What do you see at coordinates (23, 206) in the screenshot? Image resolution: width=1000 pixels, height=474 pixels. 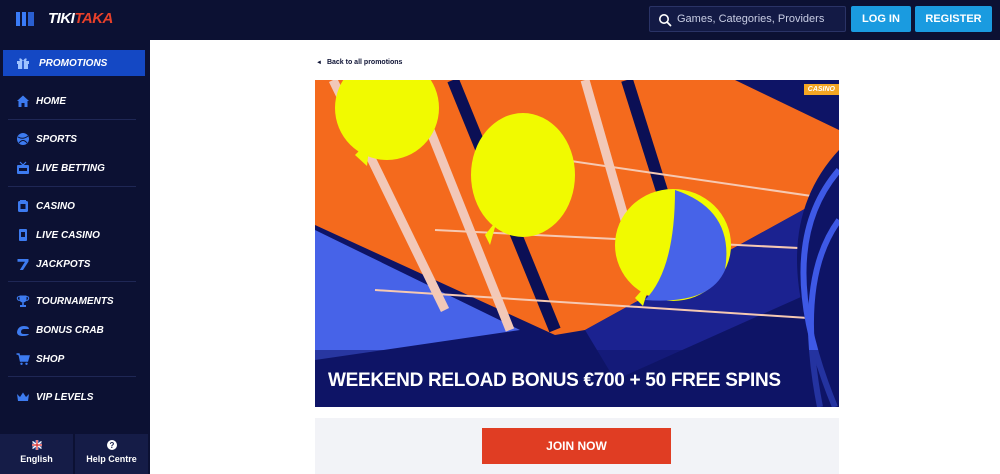 I see `casino-chip-icon` at bounding box center [23, 206].